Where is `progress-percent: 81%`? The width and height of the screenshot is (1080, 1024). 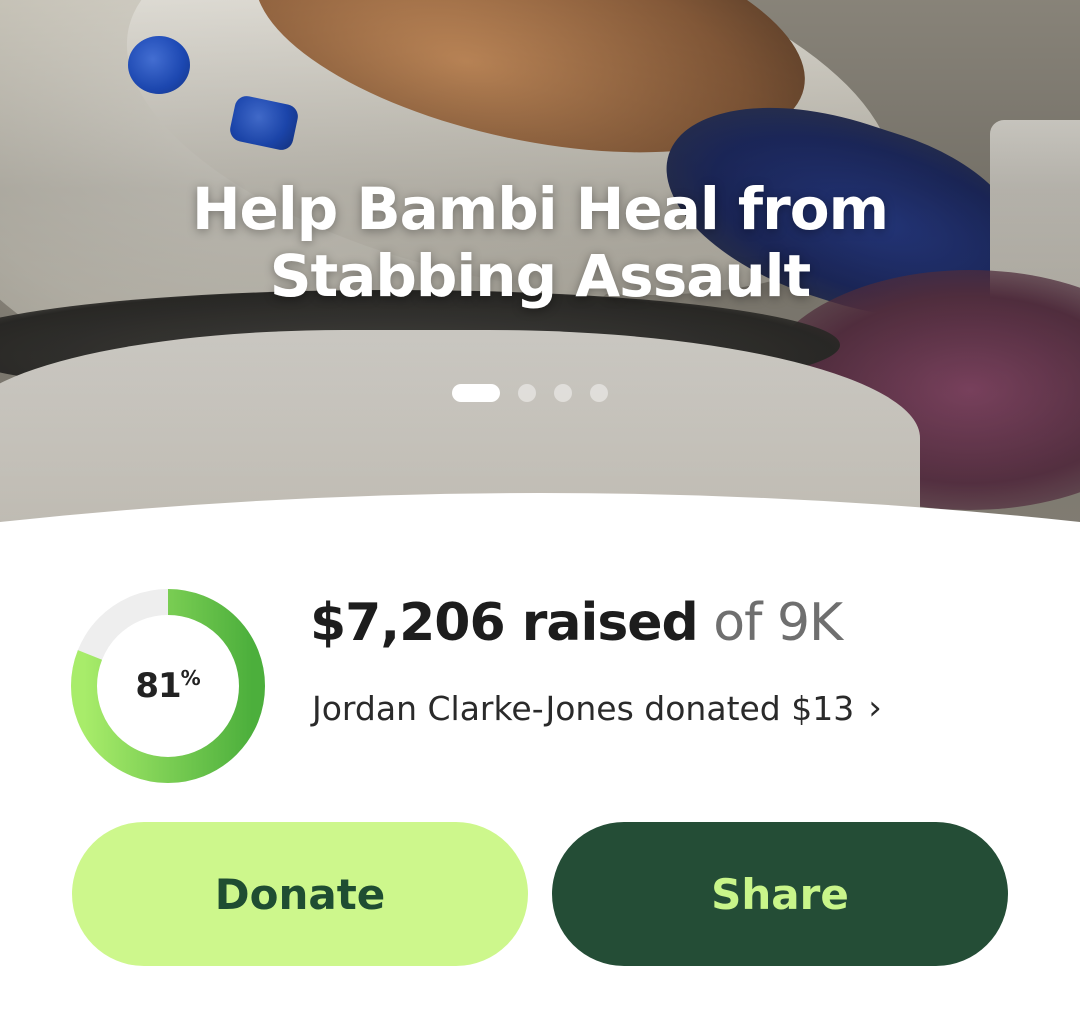 progress-percent: 81% is located at coordinates (168, 686).